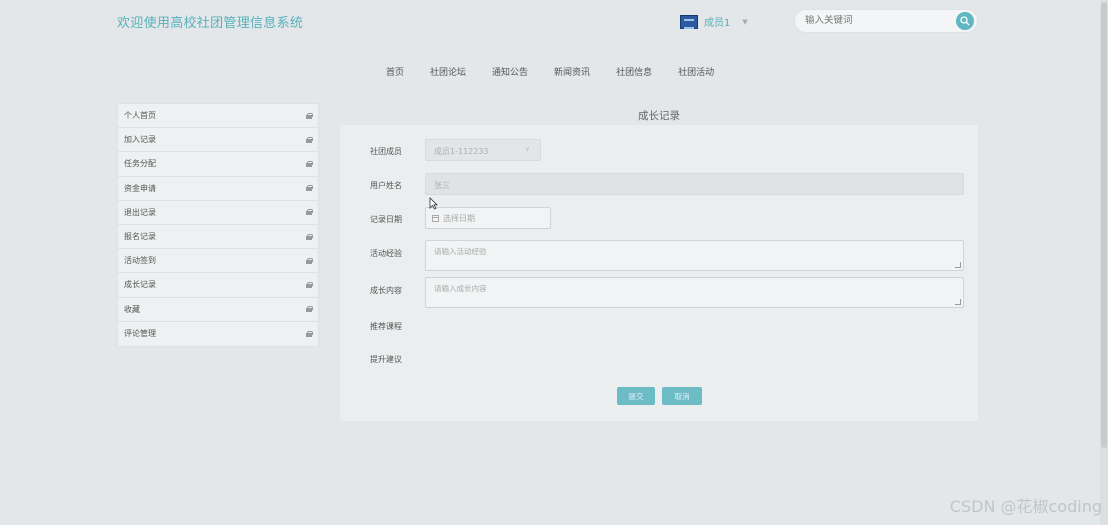 This screenshot has height=525, width=1108. I want to click on experience-textarea: 请输入活动经验, so click(694, 255).